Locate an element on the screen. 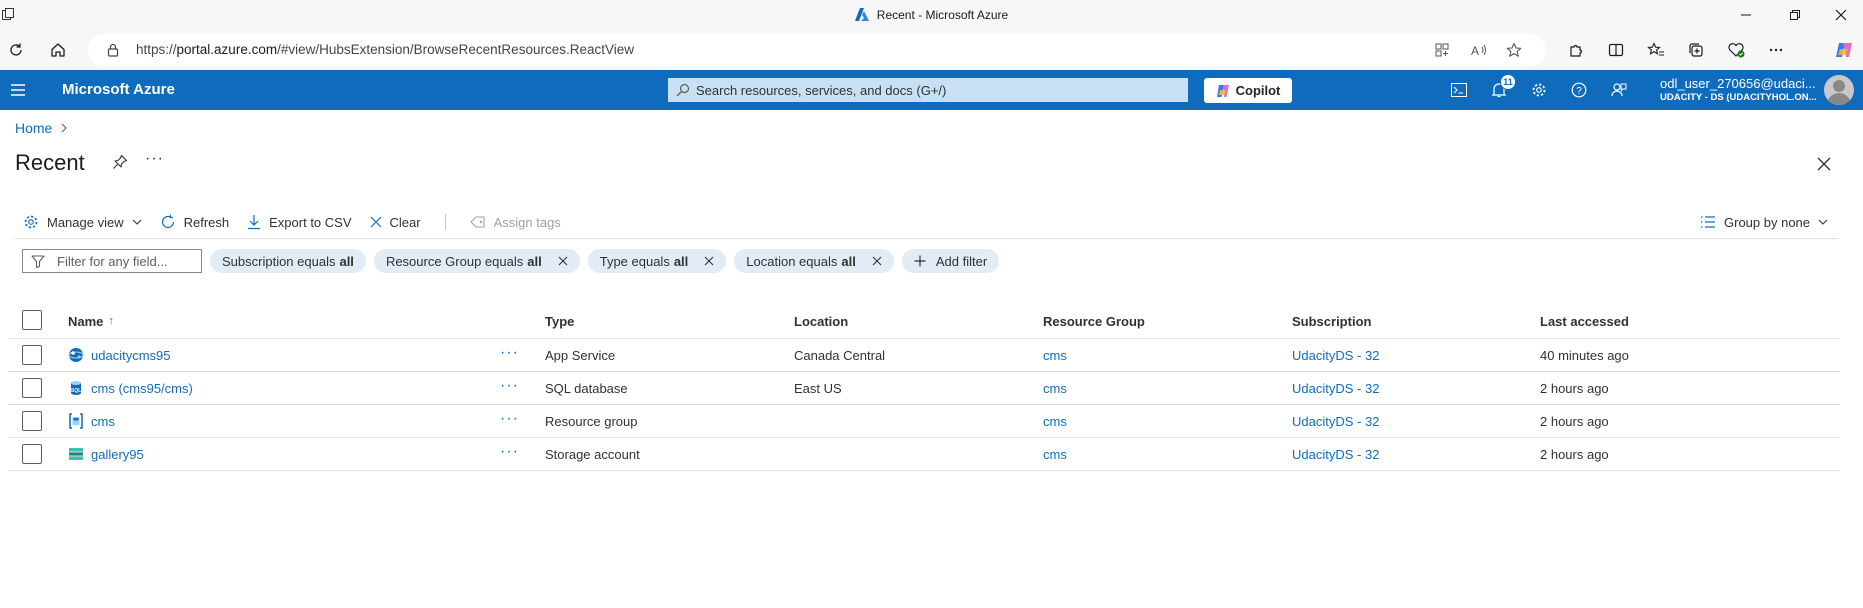 This screenshot has height=608, width=1863. filter-input-box is located at coordinates (112, 261).